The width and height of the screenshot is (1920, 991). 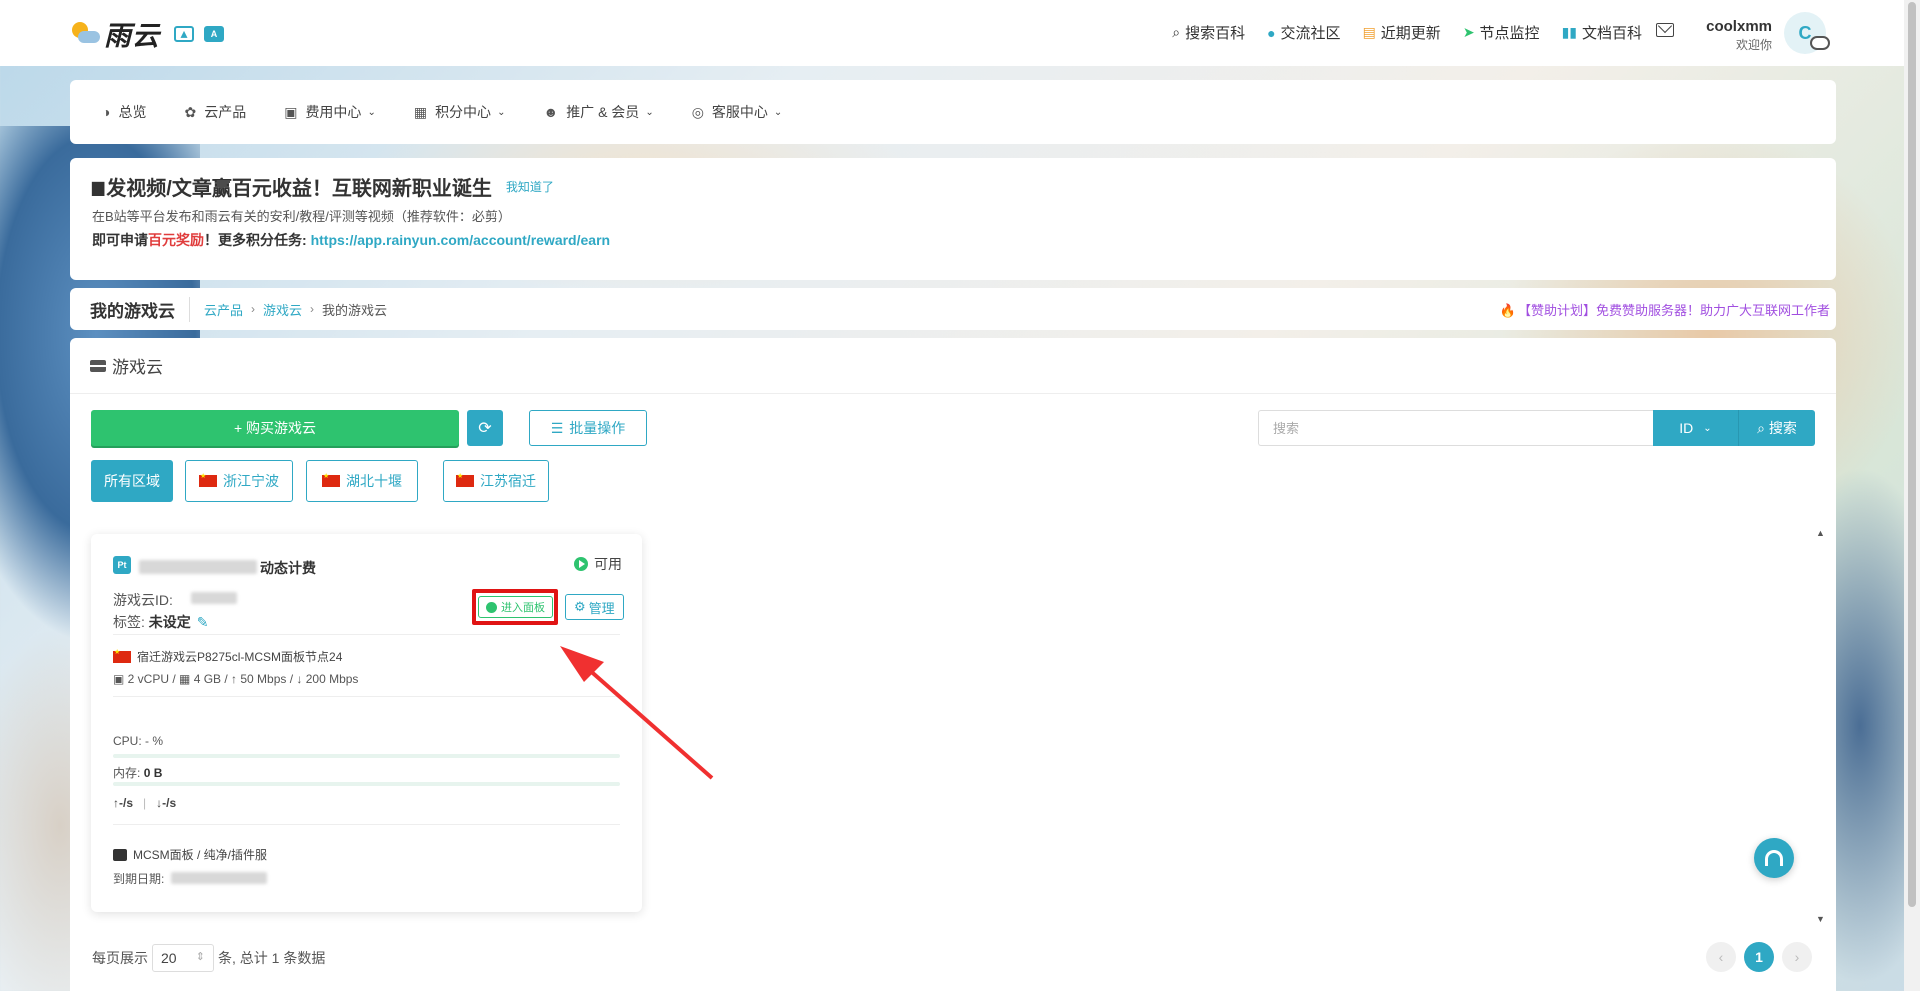 What do you see at coordinates (132, 36) in the screenshot?
I see `brand-name: 雨云` at bounding box center [132, 36].